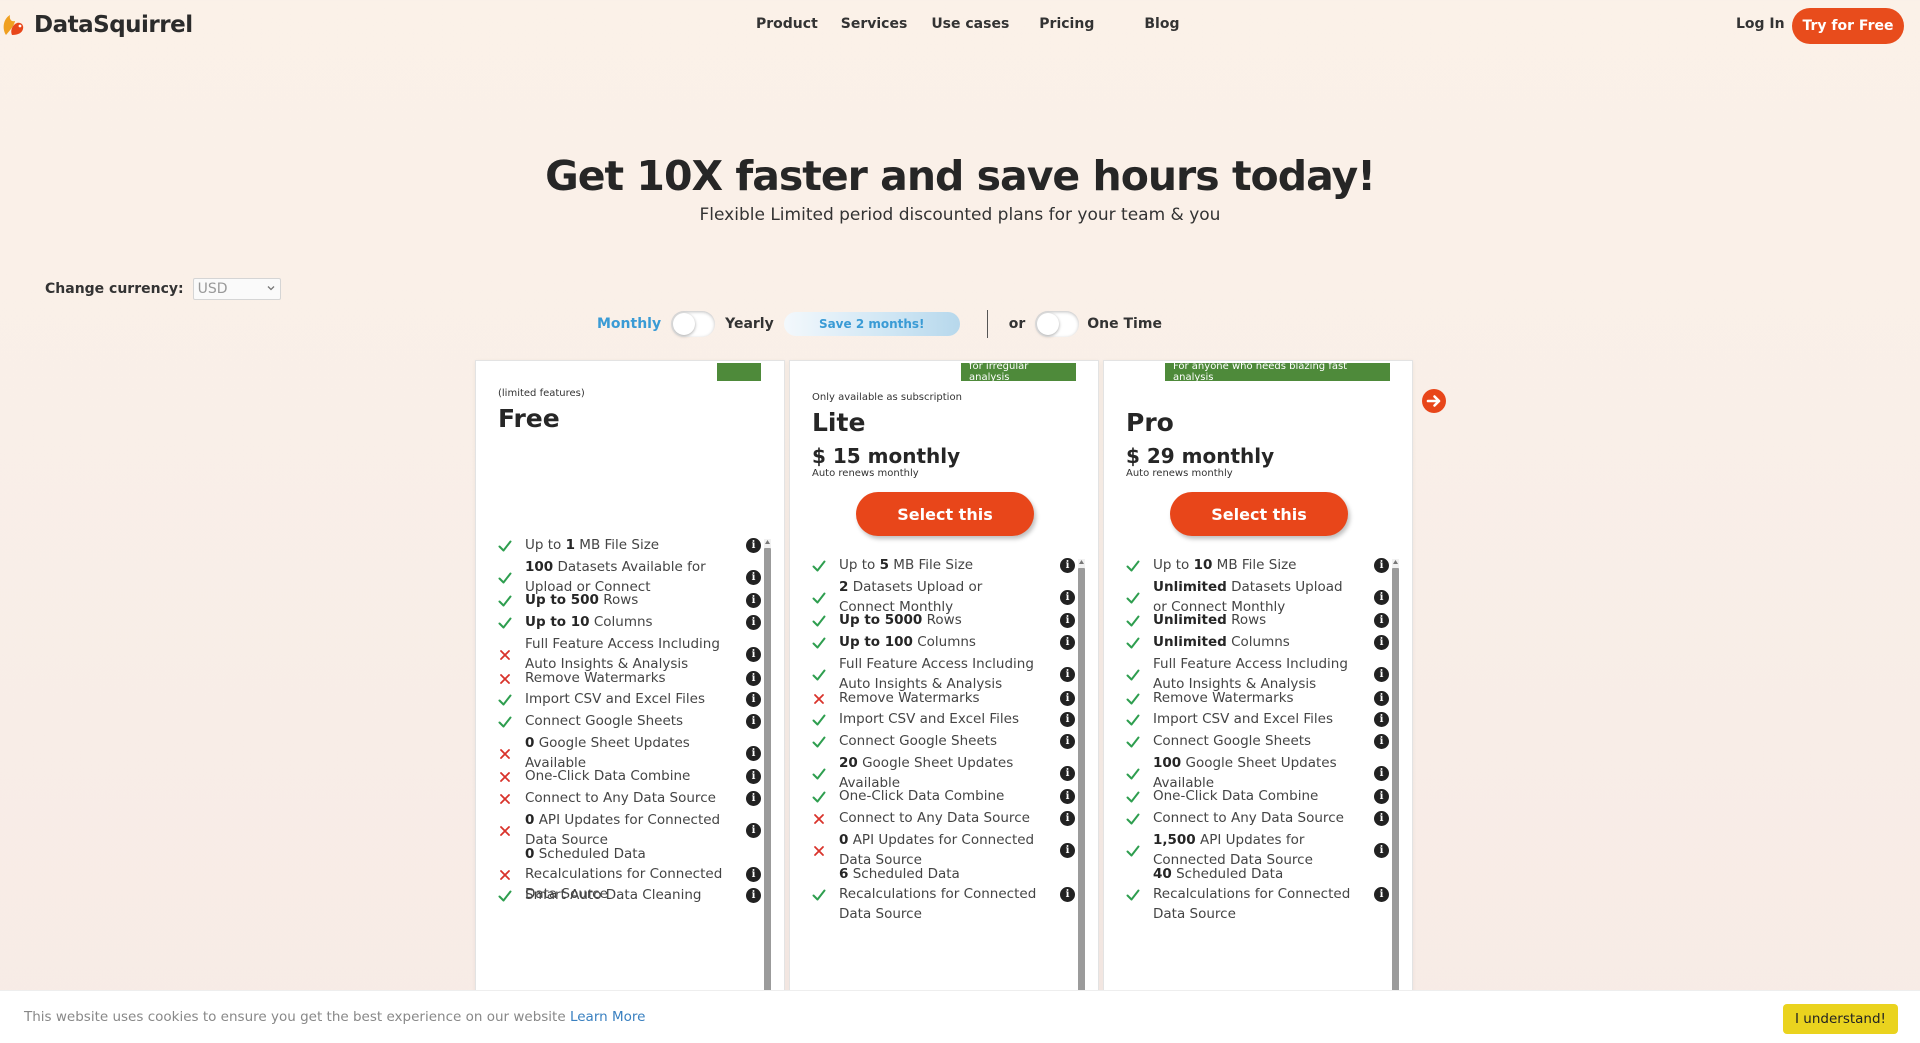  I want to click on learn-more-link: Learn More, so click(608, 1017).